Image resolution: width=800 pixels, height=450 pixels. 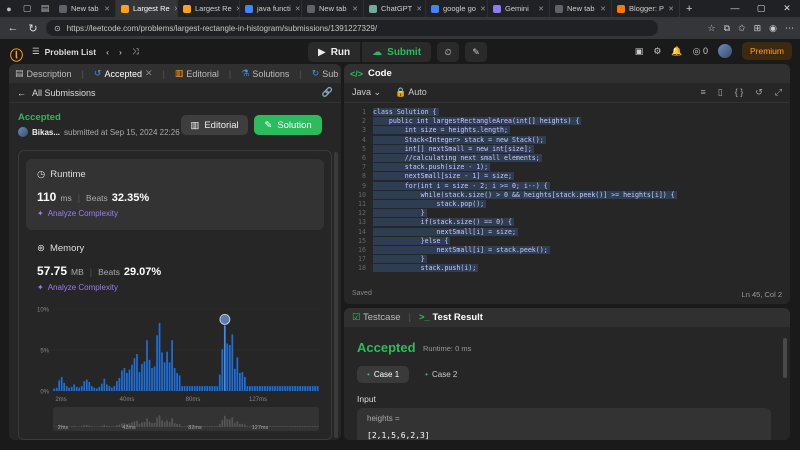 What do you see at coordinates (567, 232) in the screenshot?
I see `code-line: 14 nextSmall[i] = size;` at bounding box center [567, 232].